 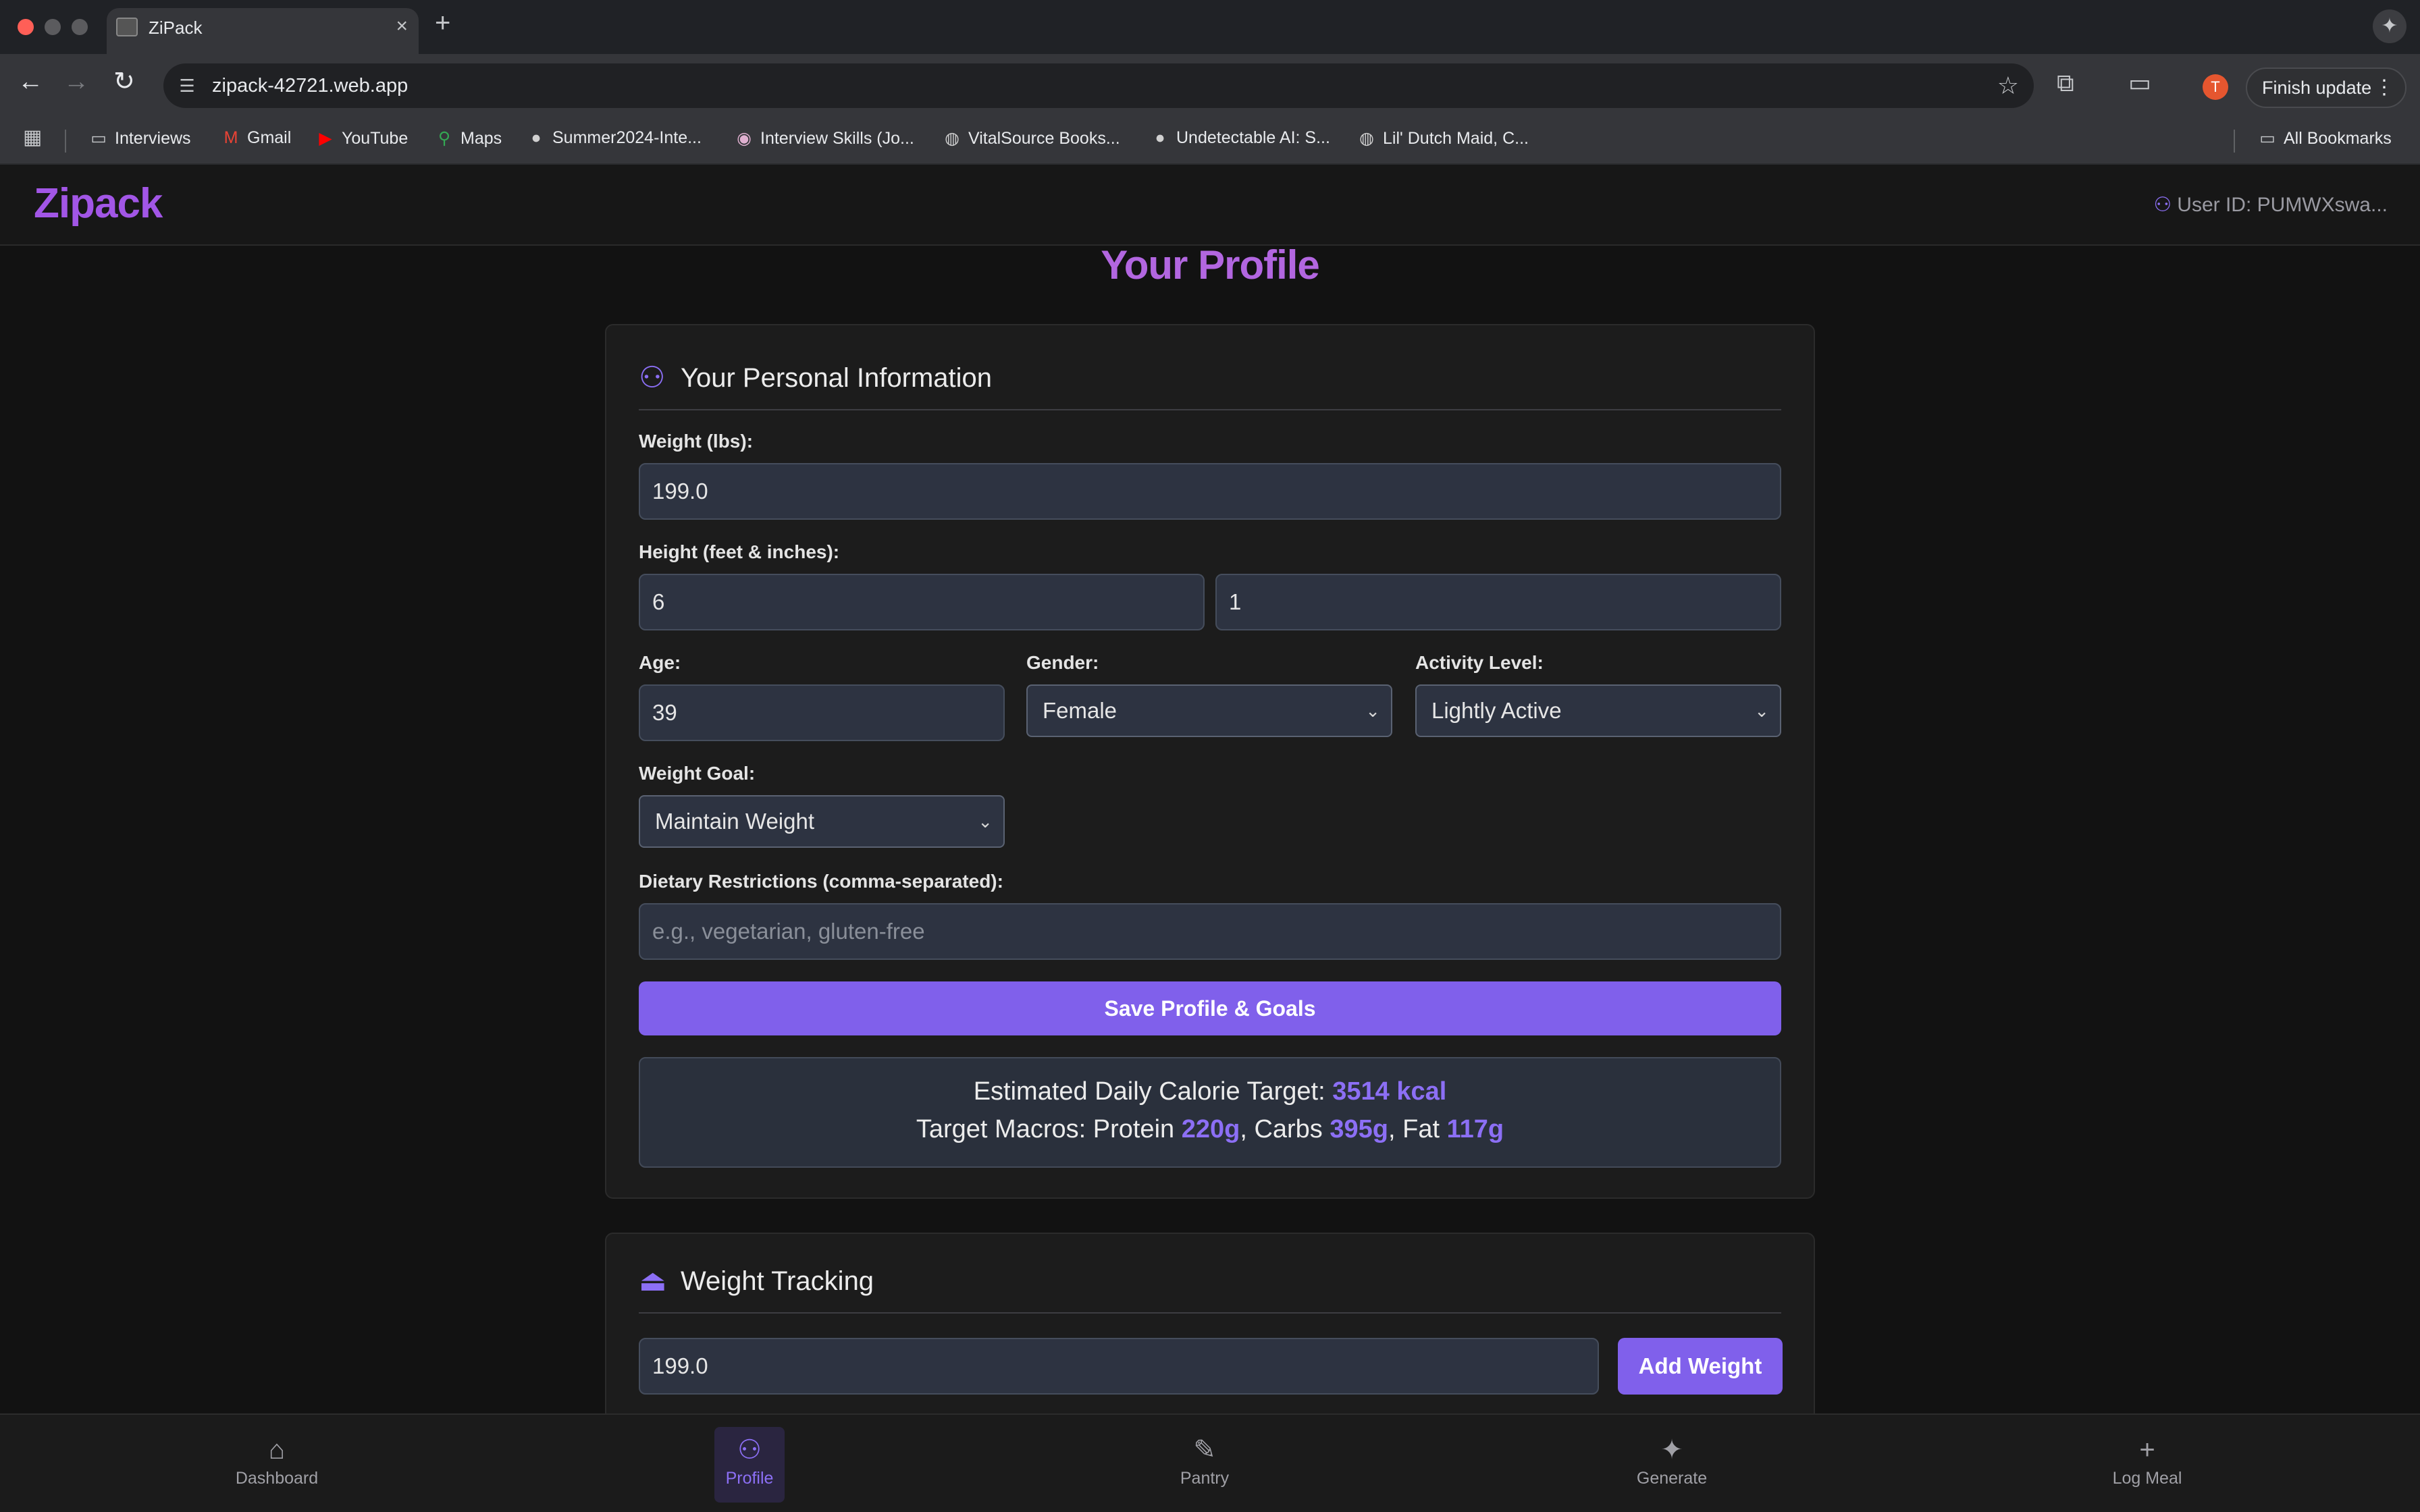 What do you see at coordinates (1475, 1129) in the screenshot?
I see `fat-value: 117g` at bounding box center [1475, 1129].